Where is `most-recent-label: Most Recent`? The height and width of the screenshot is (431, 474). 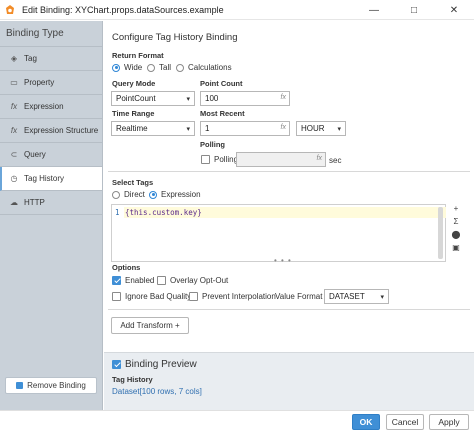 most-recent-label: Most Recent is located at coordinates (222, 113).